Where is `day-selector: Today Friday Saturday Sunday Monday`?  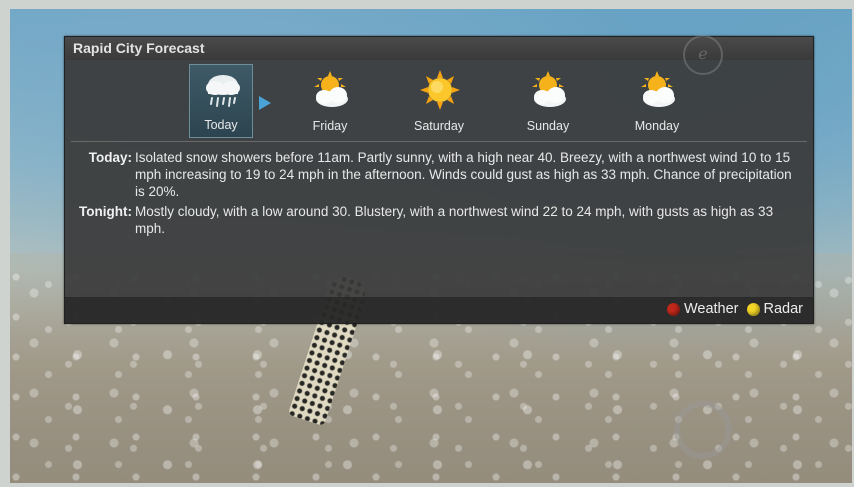 day-selector: Today Friday Saturday Sunday Monday is located at coordinates (439, 101).